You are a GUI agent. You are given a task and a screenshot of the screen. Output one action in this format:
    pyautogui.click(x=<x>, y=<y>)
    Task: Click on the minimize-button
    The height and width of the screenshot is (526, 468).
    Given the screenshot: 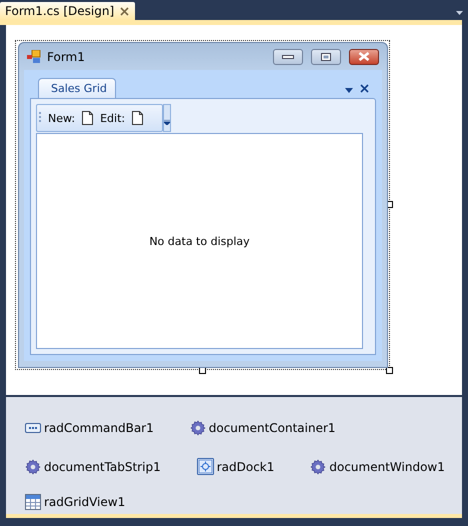 What is the action you would take?
    pyautogui.click(x=288, y=56)
    